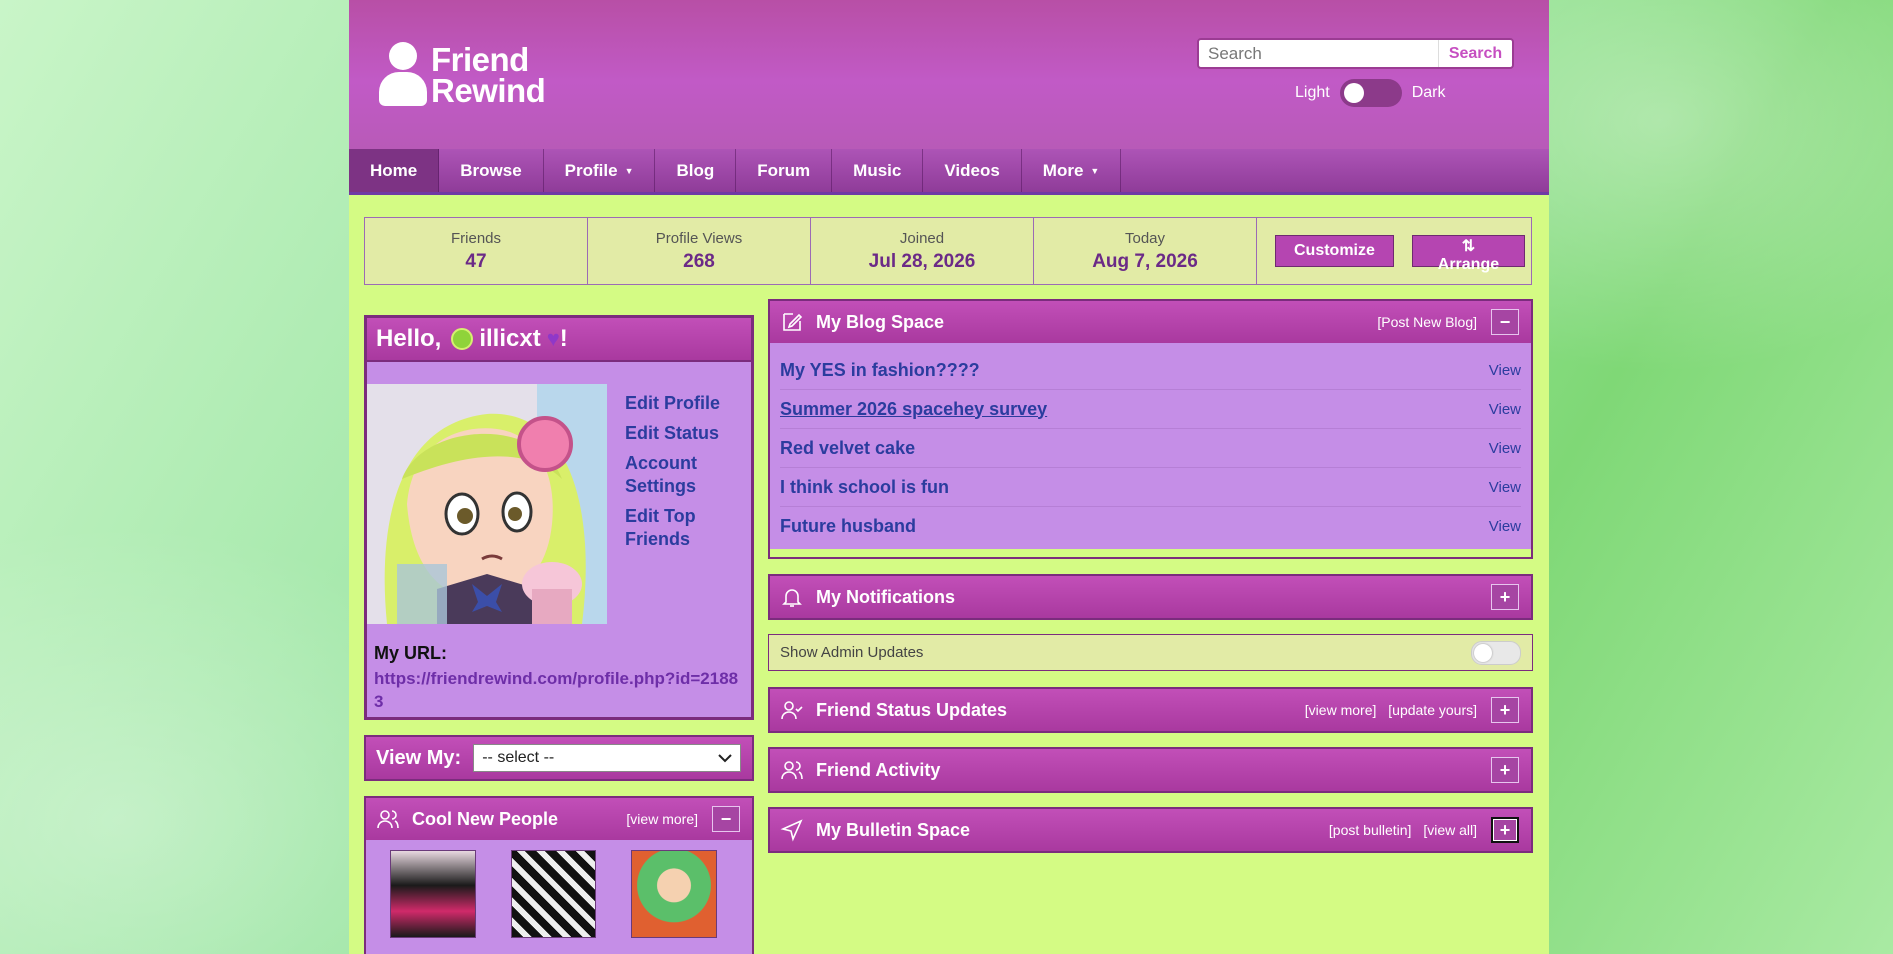  What do you see at coordinates (922, 251) in the screenshot?
I see `stat-joined: Joined Jul 28, 2026` at bounding box center [922, 251].